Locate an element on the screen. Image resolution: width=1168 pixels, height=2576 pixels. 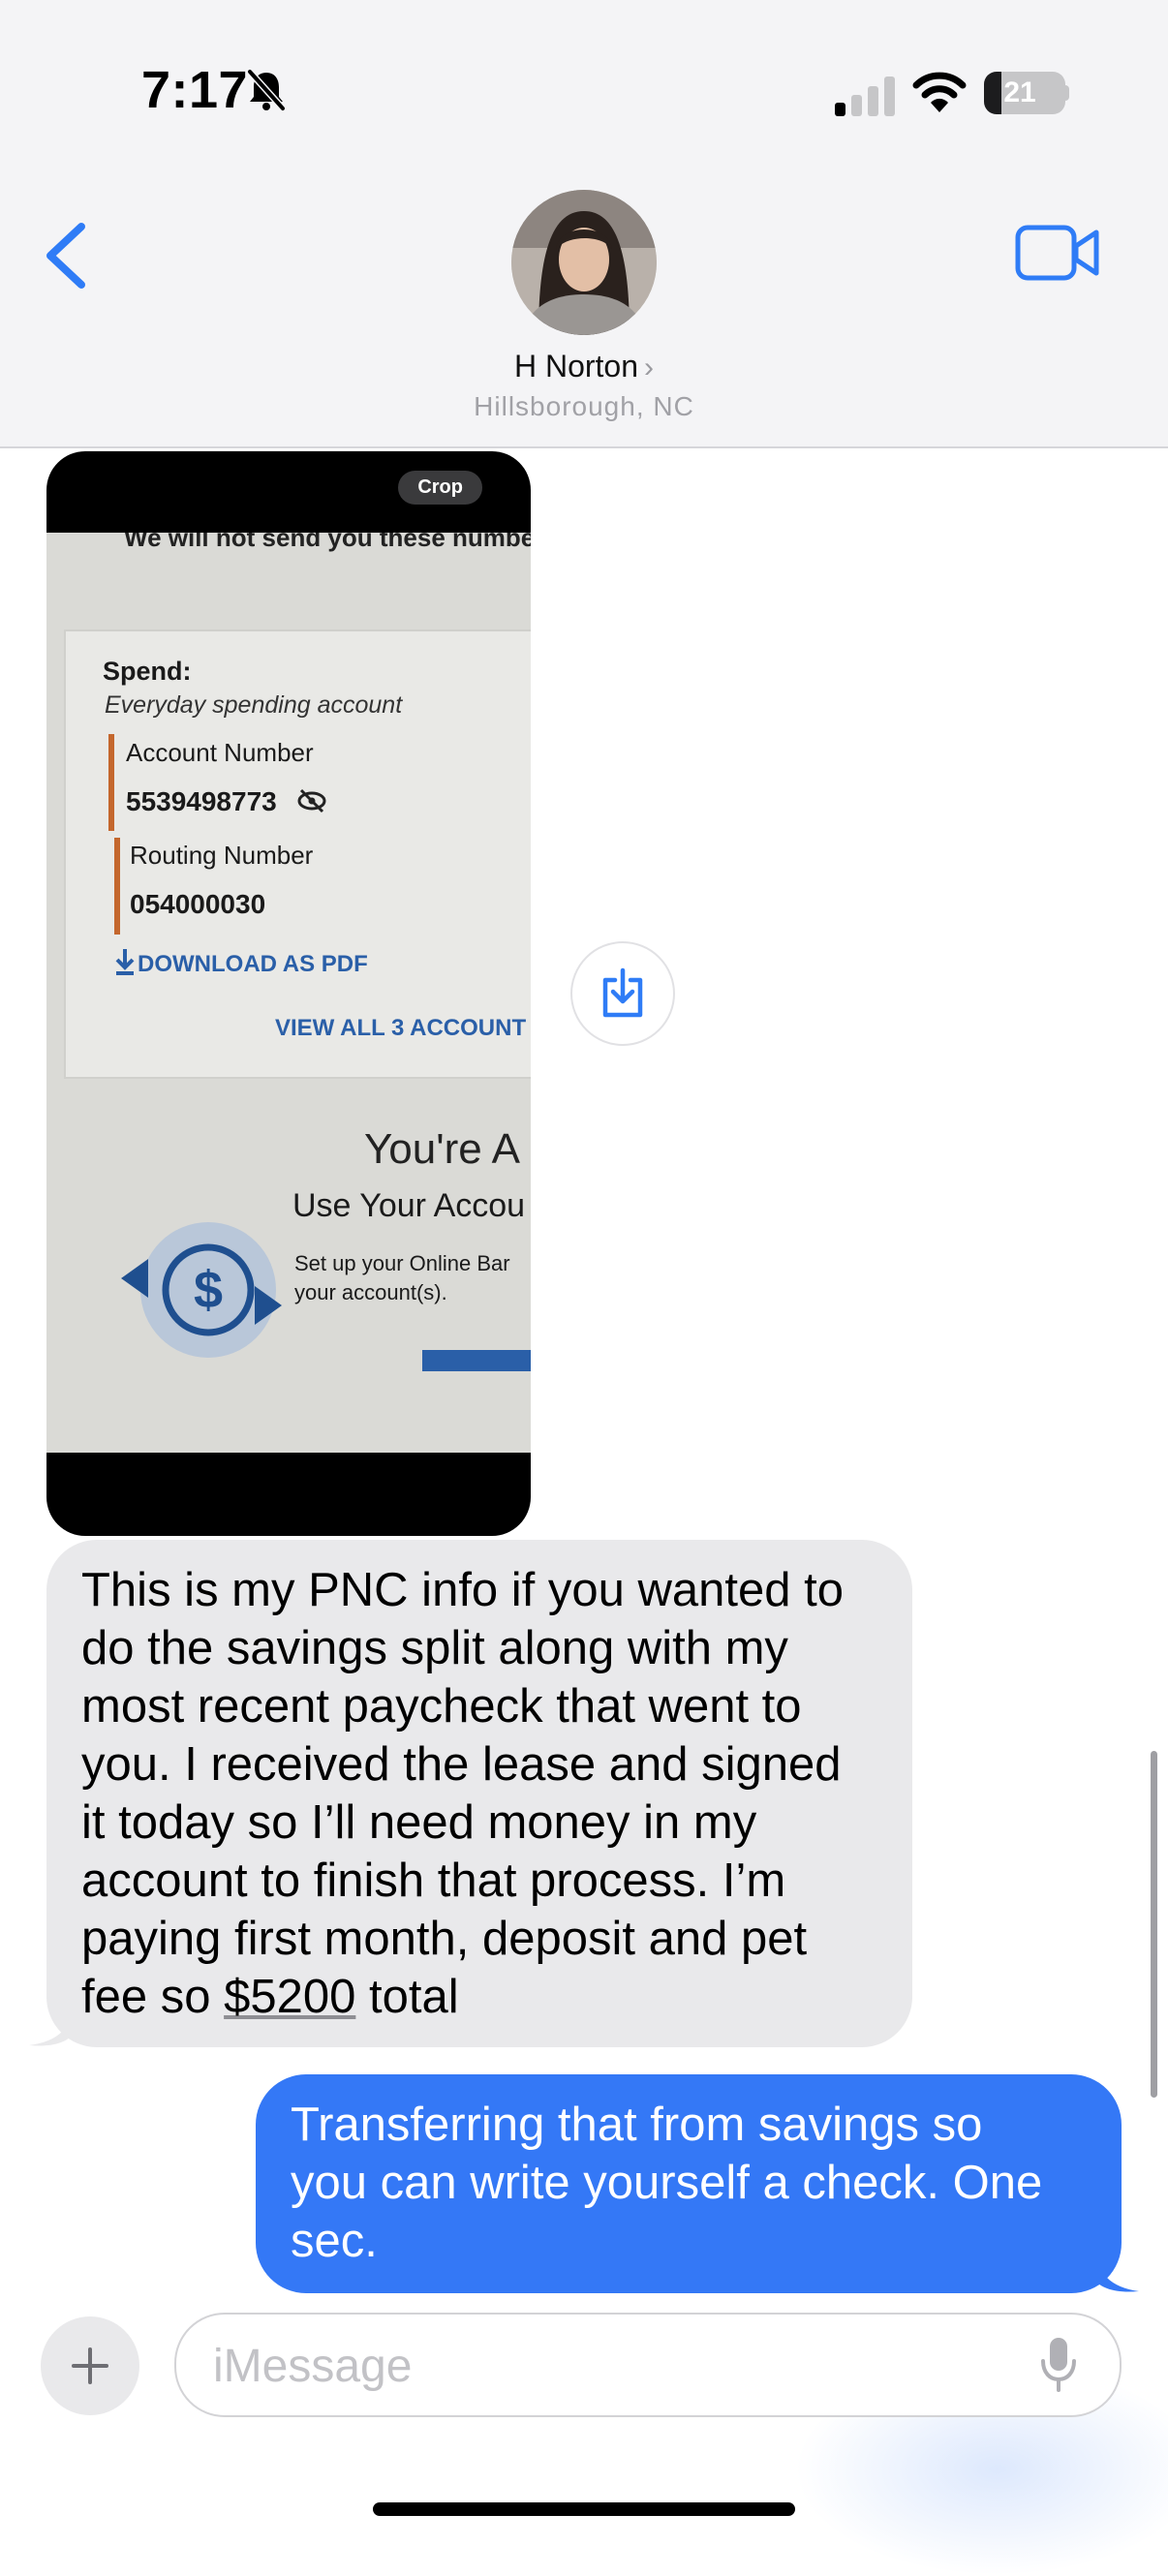
video-camera-icon is located at coordinates (1057, 253).